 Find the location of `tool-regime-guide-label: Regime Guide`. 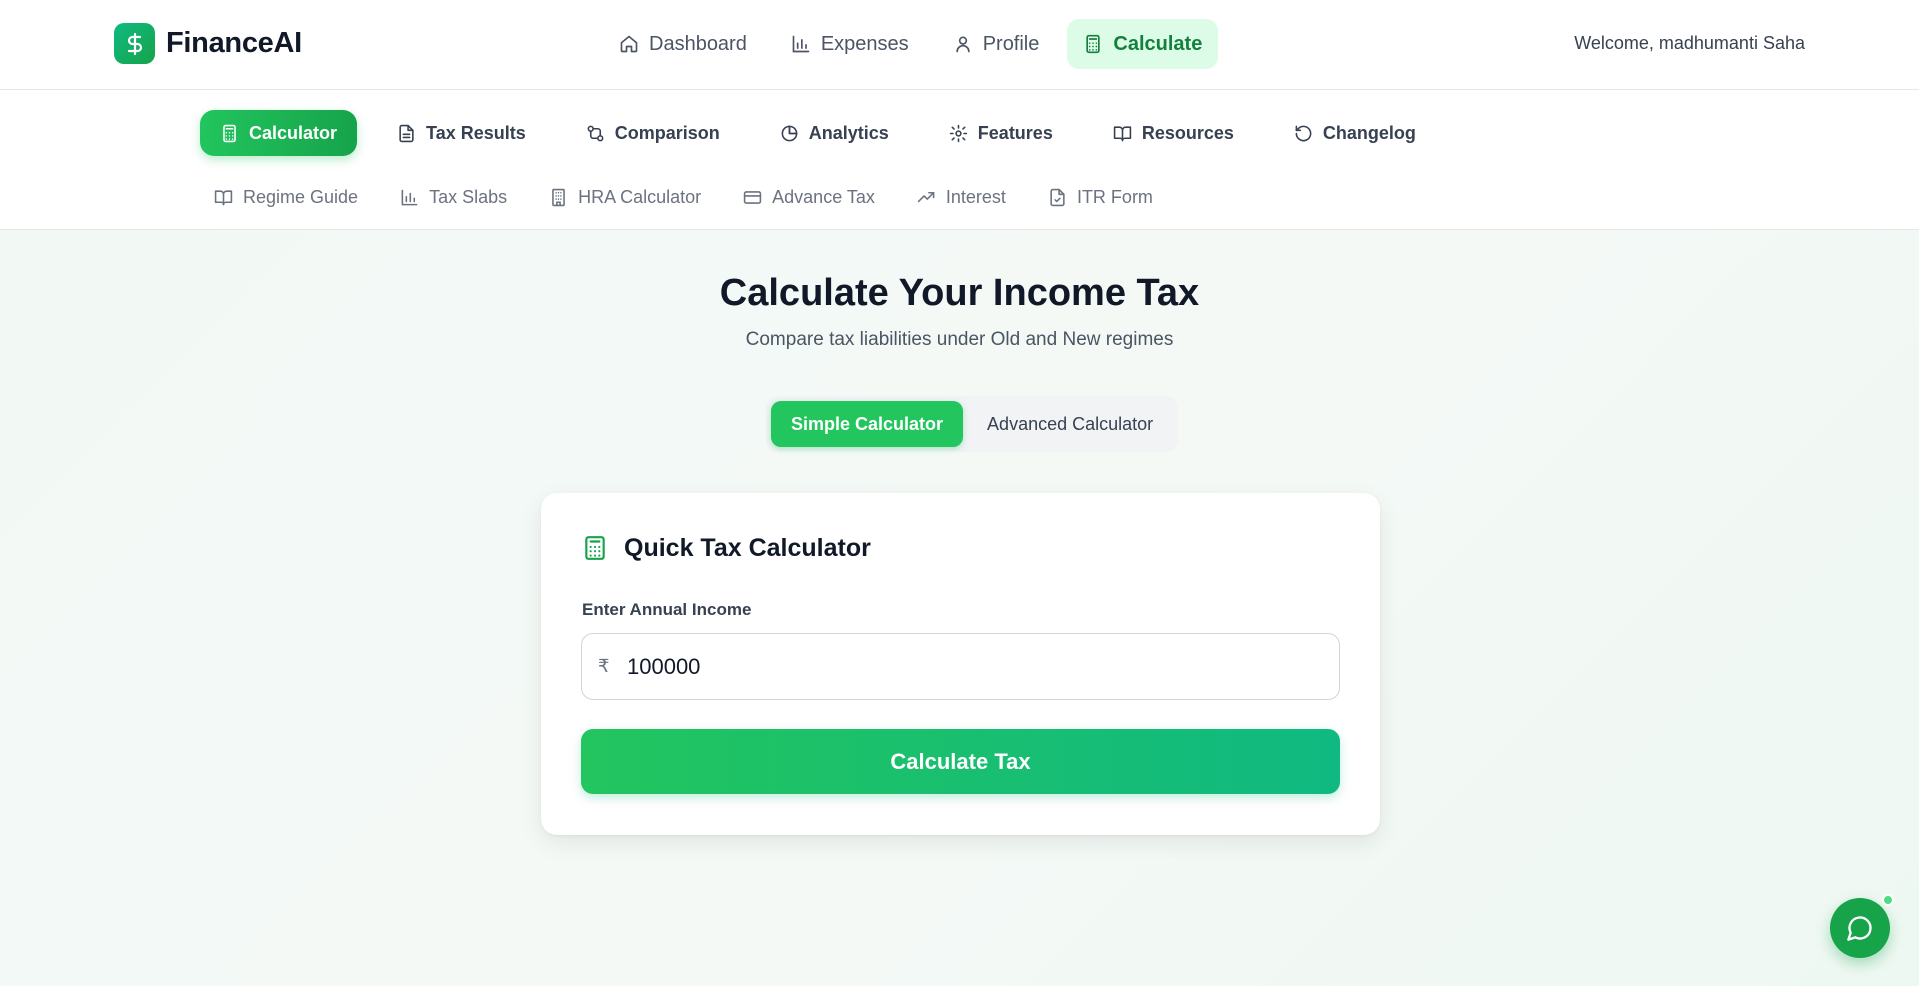

tool-regime-guide-label: Regime Guide is located at coordinates (301, 196).